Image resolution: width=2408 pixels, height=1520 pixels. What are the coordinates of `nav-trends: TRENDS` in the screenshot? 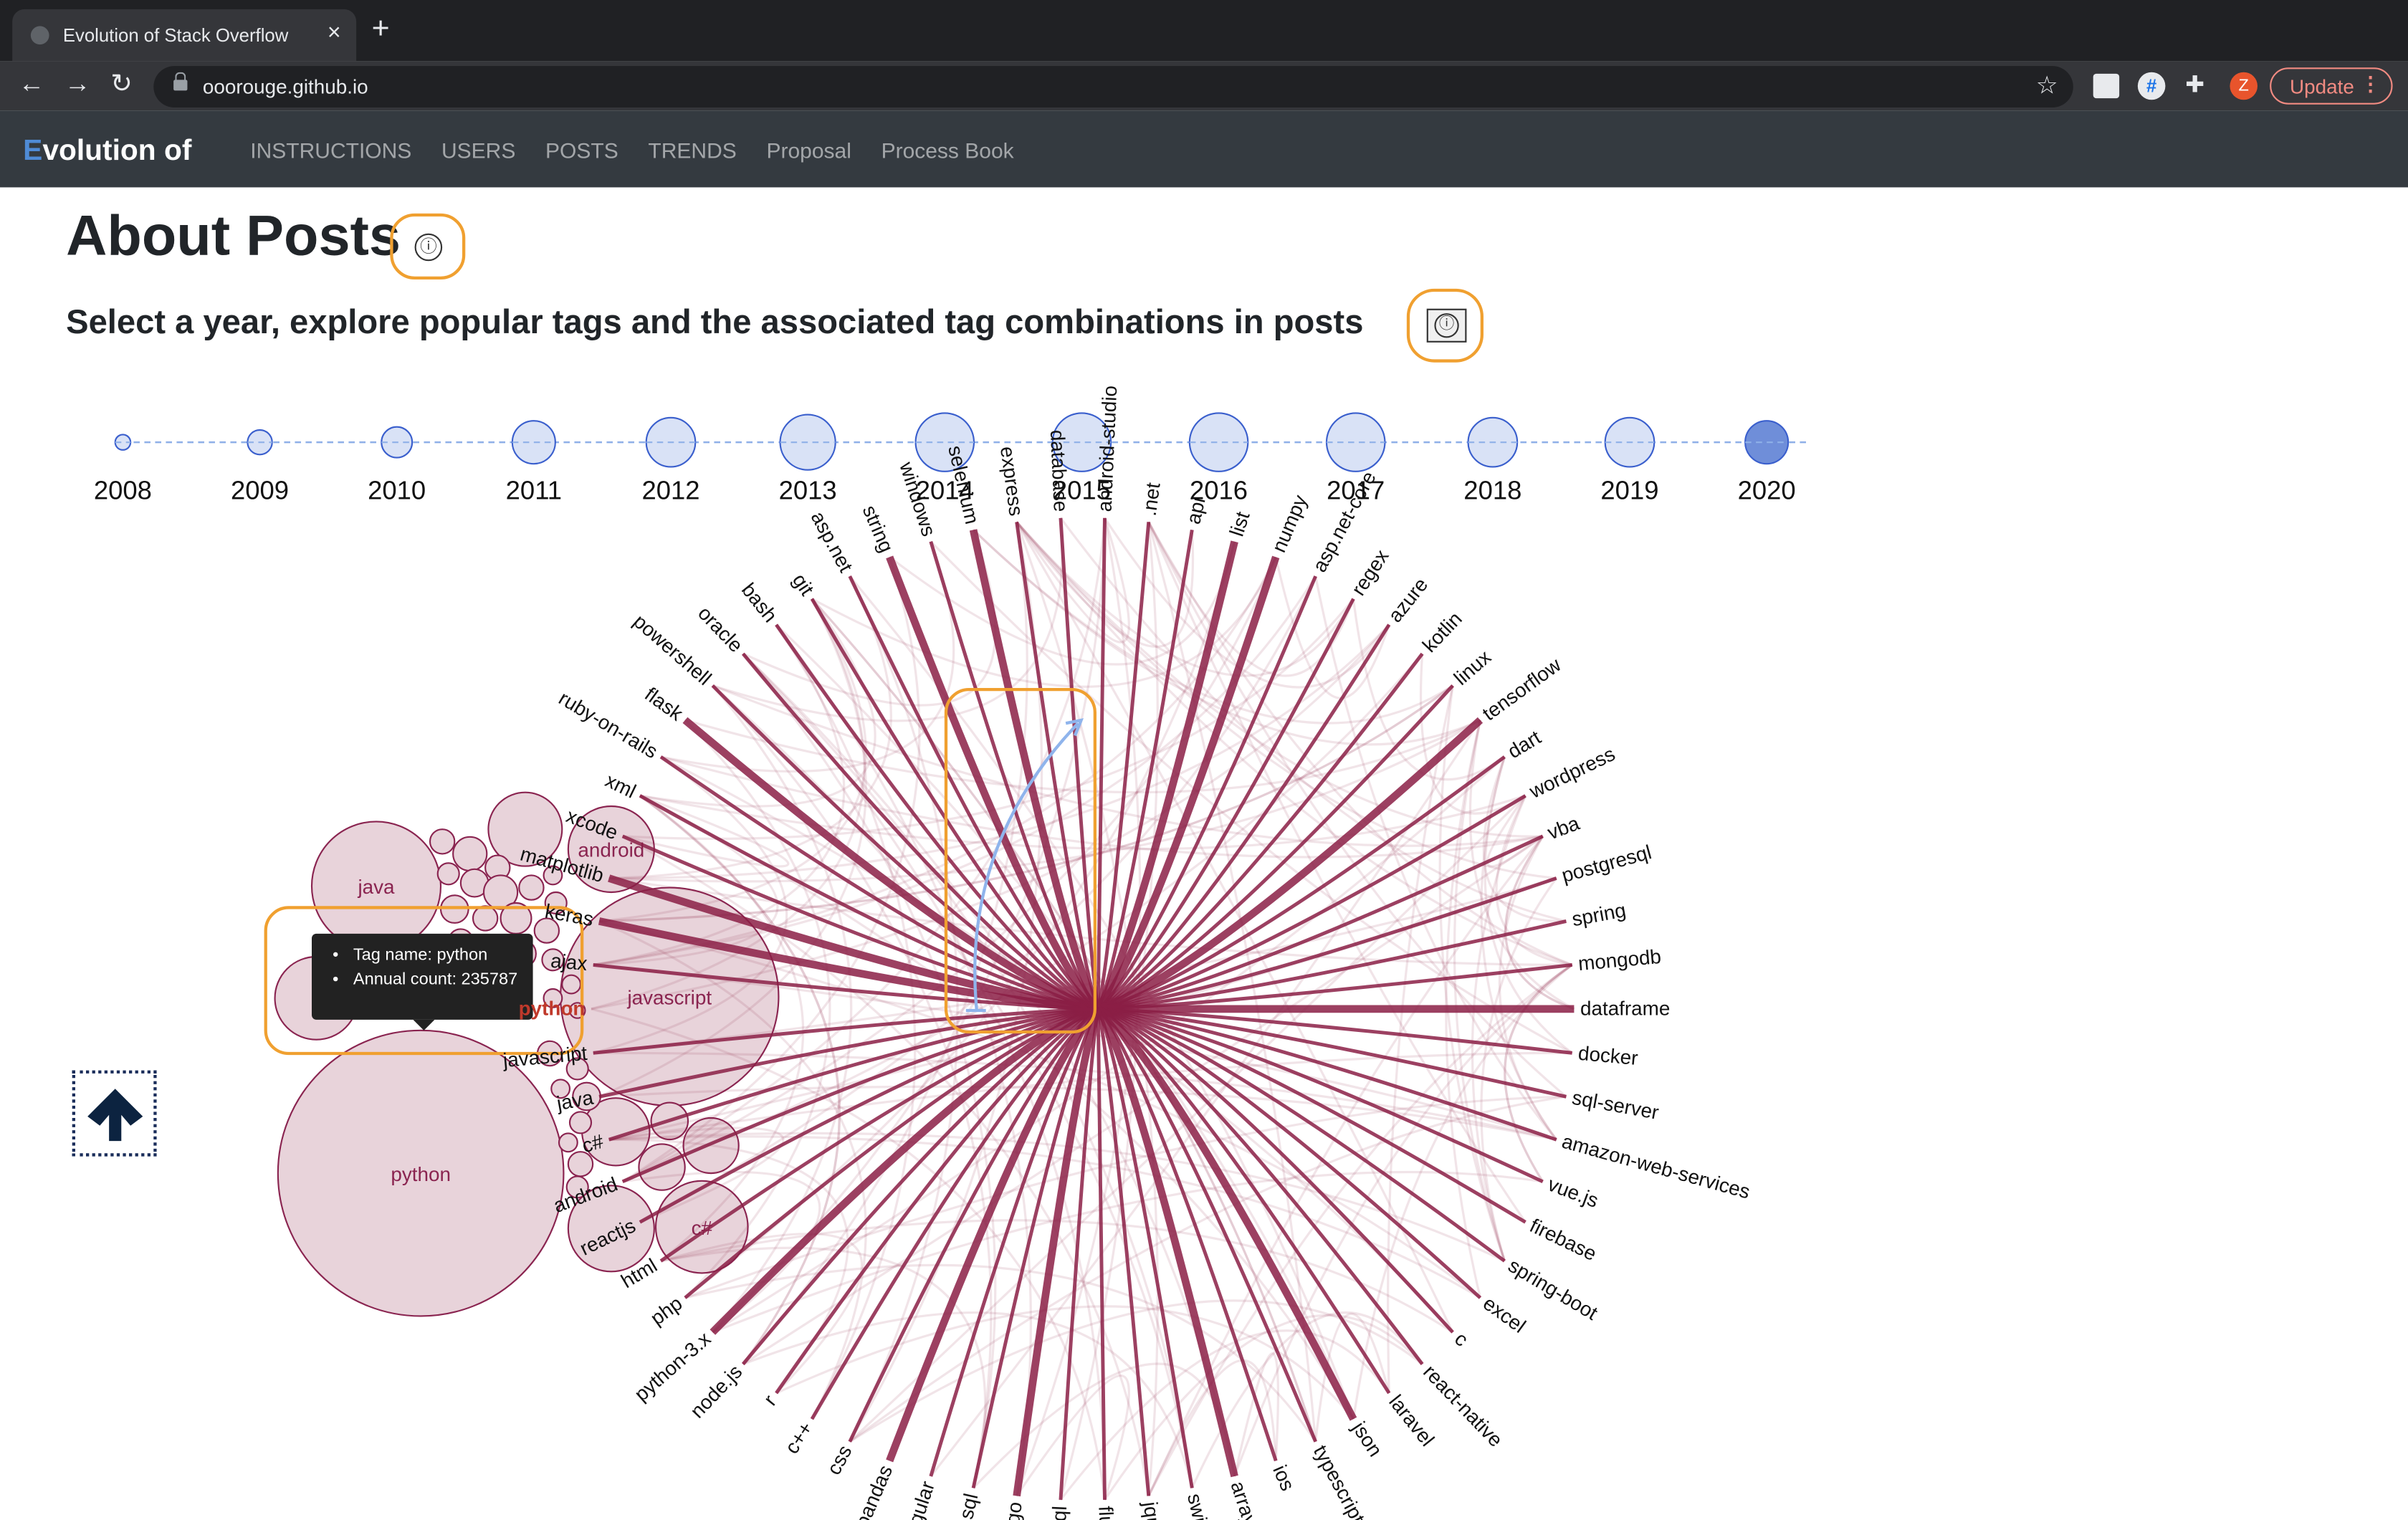 It's located at (692, 150).